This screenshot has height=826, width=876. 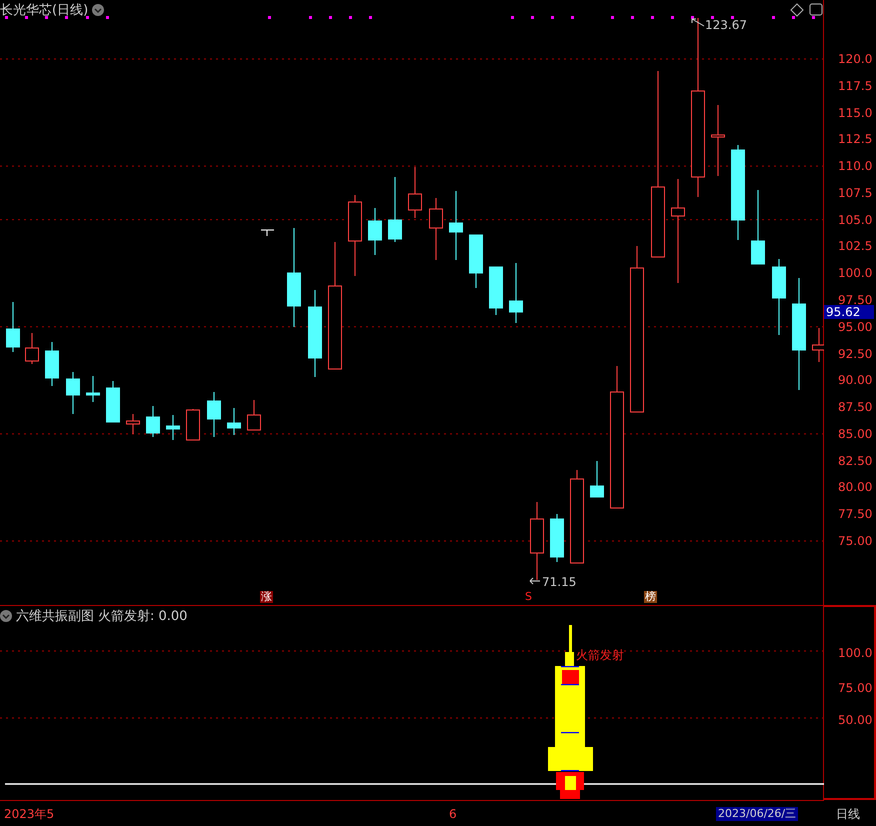 What do you see at coordinates (44, 10) in the screenshot?
I see `chart-title: 长光华芯(日线)` at bounding box center [44, 10].